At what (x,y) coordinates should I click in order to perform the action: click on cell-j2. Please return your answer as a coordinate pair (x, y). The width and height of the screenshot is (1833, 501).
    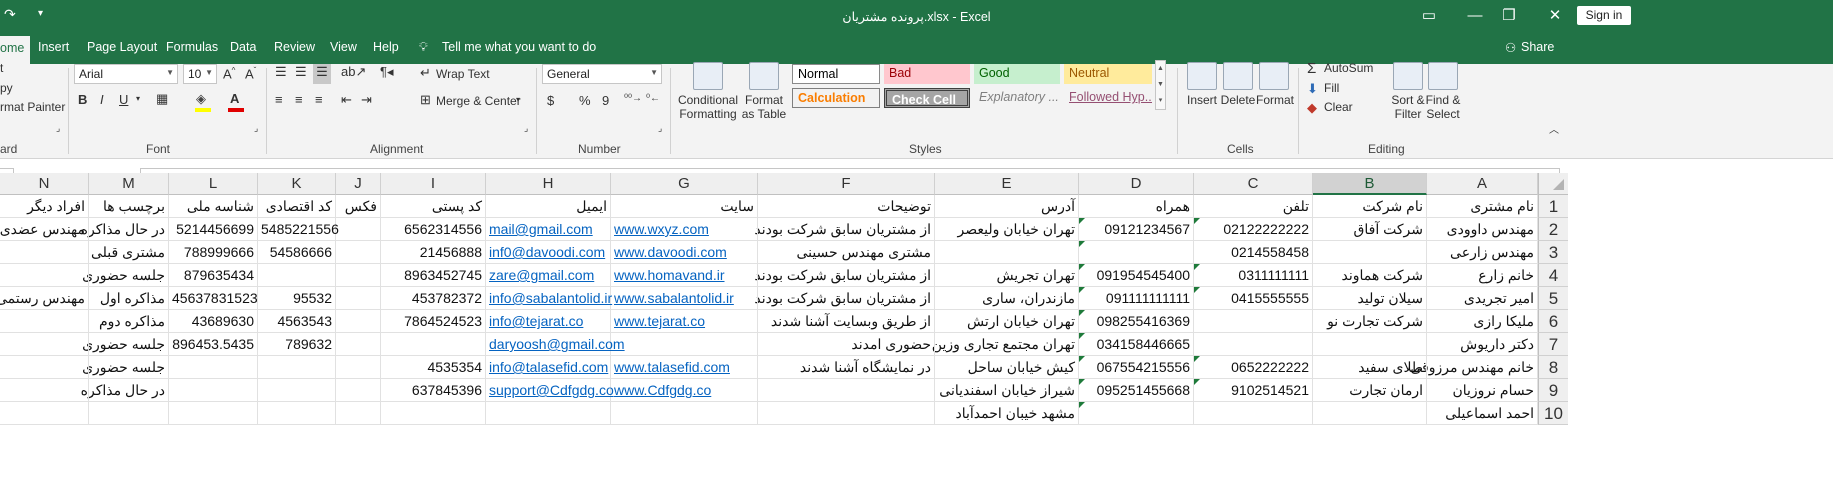
    Looking at the image, I should click on (358, 229).